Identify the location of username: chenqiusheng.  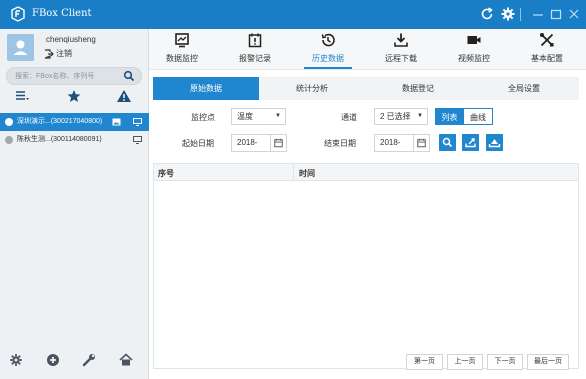
(71, 39).